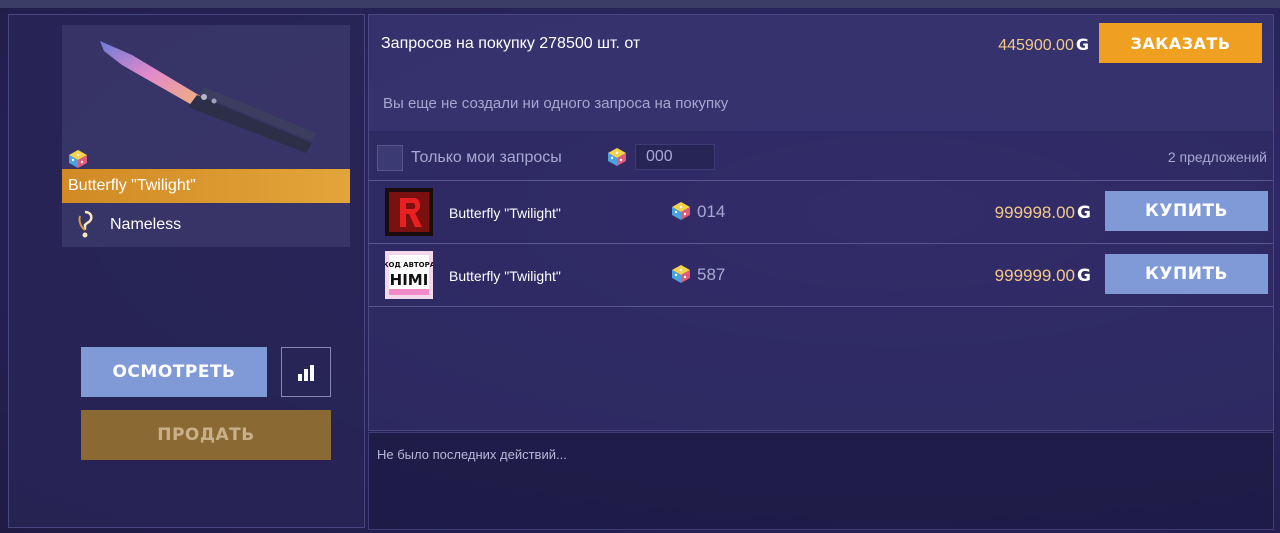  Describe the element at coordinates (821, 306) in the screenshot. I see `divider` at that location.